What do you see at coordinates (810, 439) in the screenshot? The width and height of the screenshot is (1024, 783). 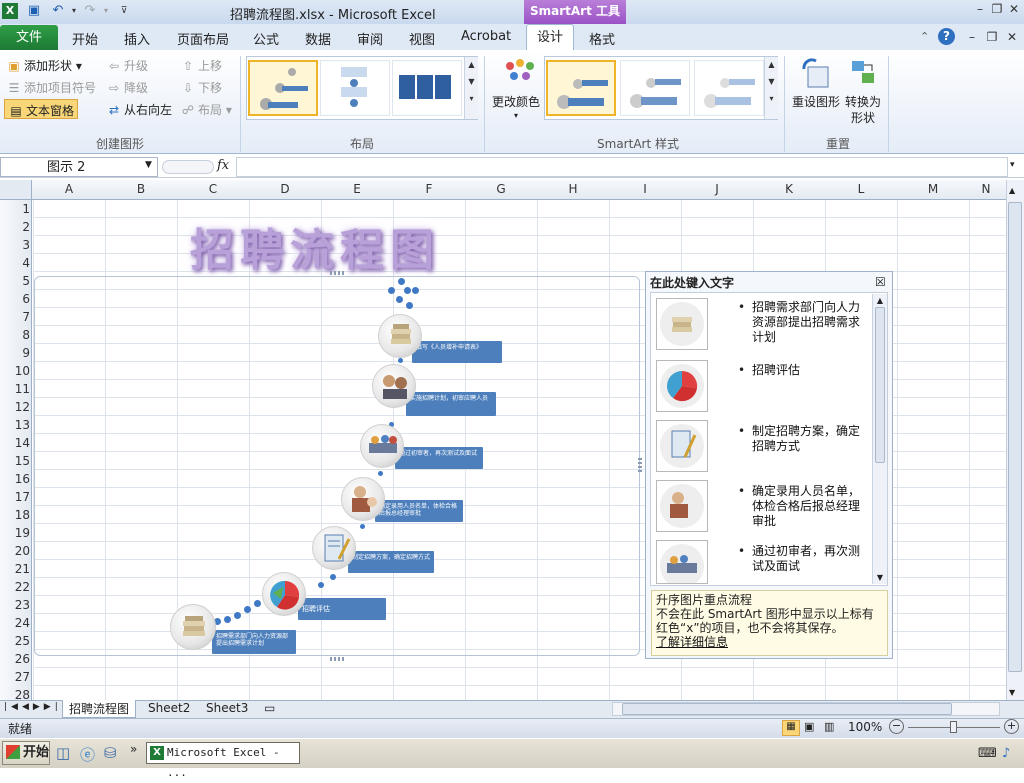 I see `text-pane-item: 制定招聘方案，确定招聘方式` at bounding box center [810, 439].